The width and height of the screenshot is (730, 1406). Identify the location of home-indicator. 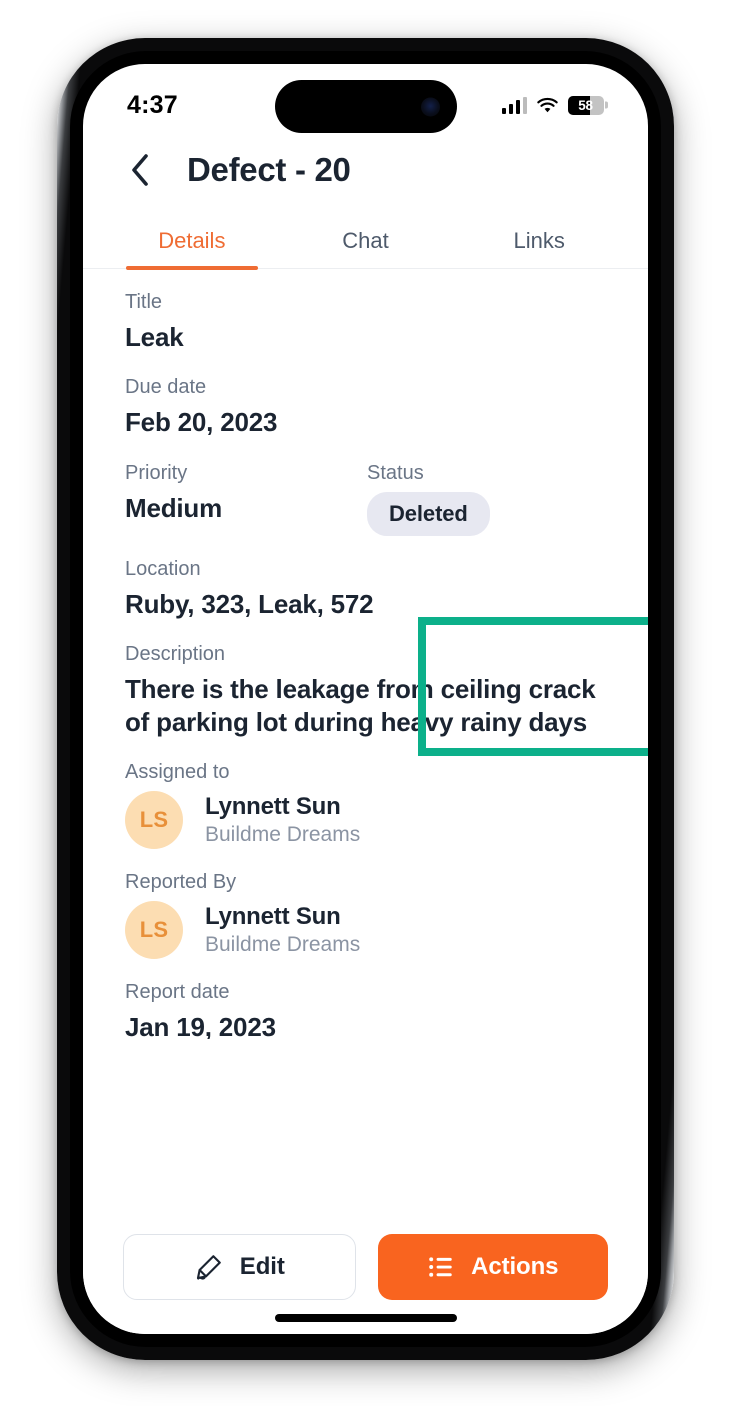
(365, 1318).